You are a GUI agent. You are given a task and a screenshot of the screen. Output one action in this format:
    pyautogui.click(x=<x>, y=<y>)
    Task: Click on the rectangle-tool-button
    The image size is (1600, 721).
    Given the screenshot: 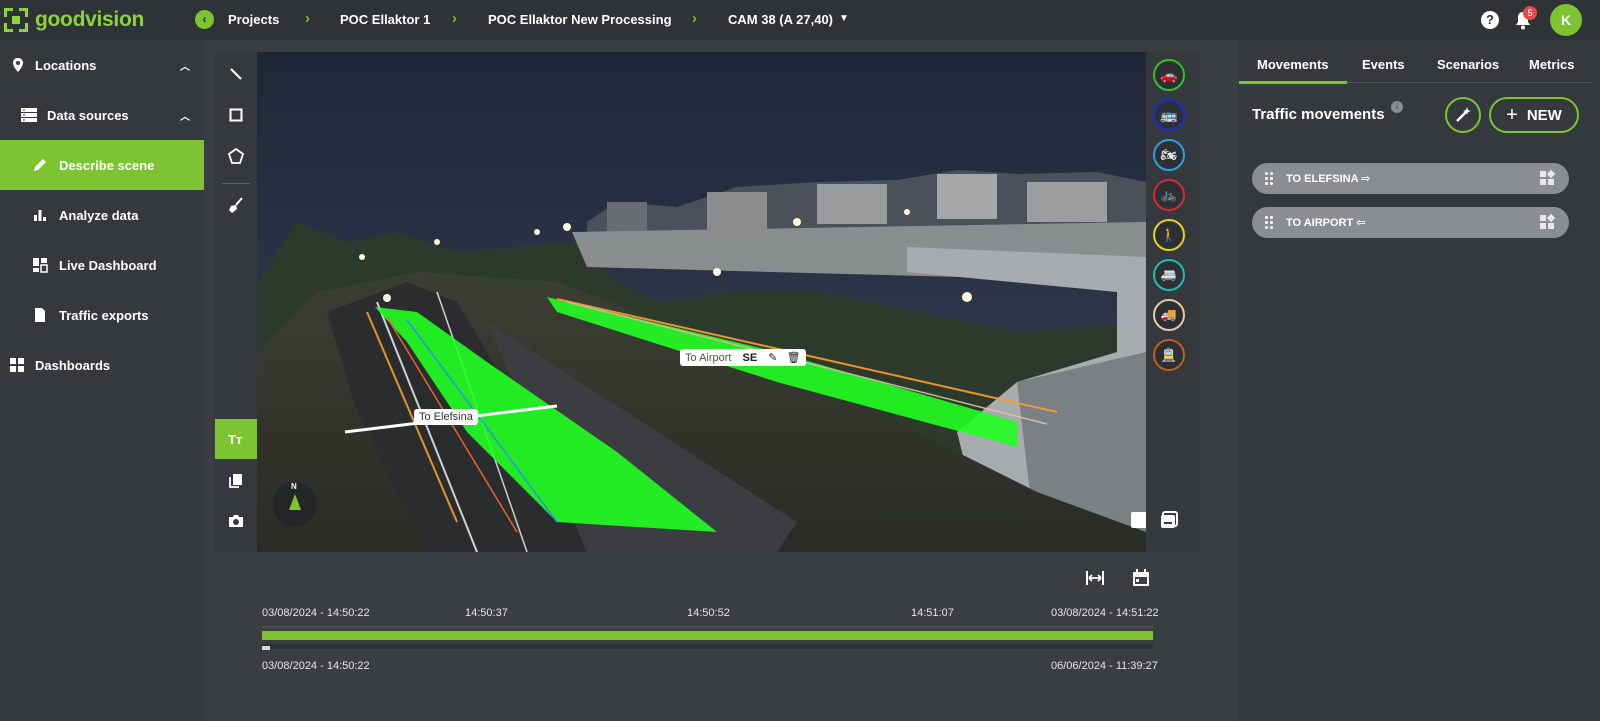 What is the action you would take?
    pyautogui.click(x=236, y=115)
    